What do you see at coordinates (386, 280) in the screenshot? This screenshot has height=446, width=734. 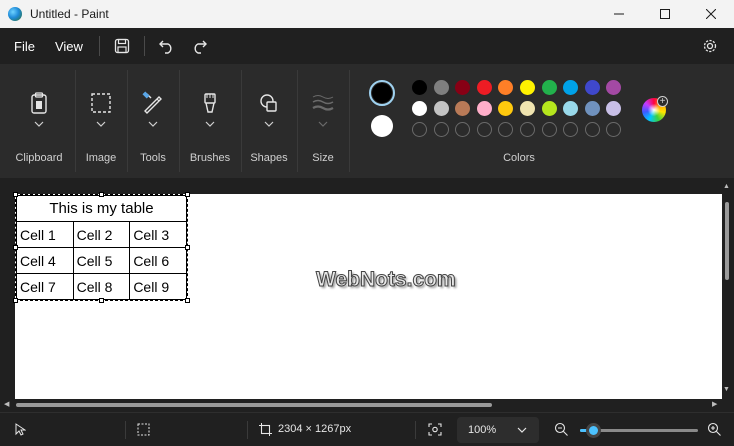 I see `watermark-text: WebNots.com` at bounding box center [386, 280].